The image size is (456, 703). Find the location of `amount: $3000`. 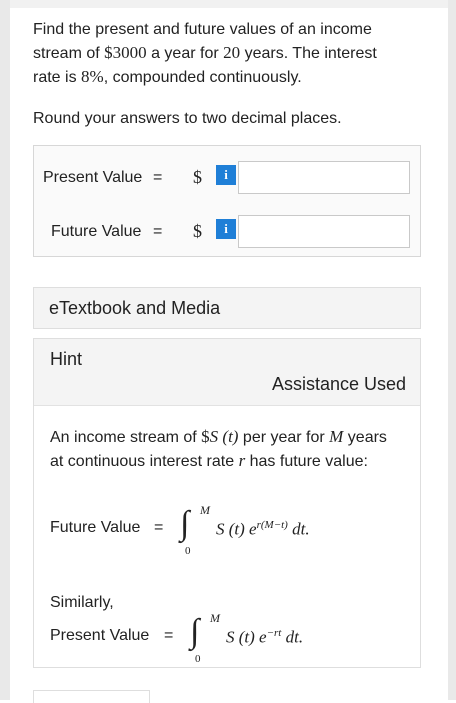

amount: $3000 is located at coordinates (125, 52).